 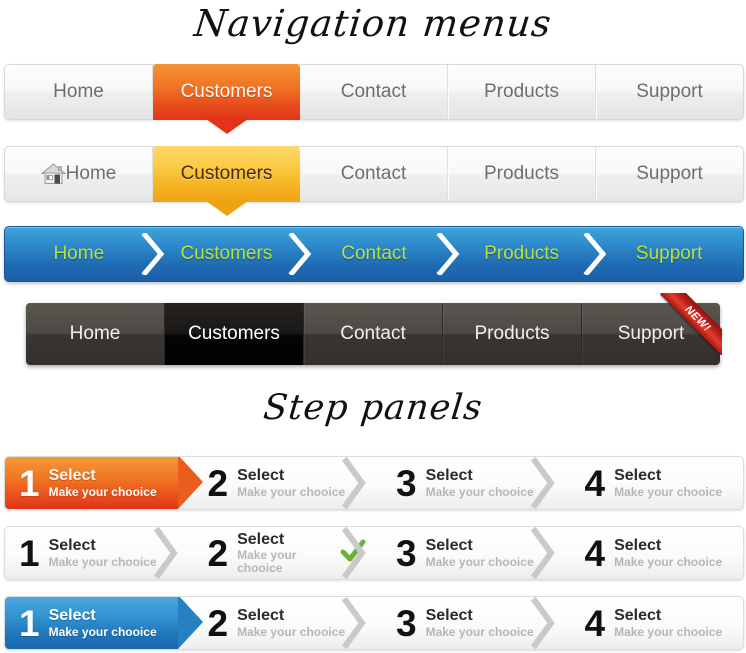 I want to click on navbar-light-orange: Home Customers Contact Products Support, so click(x=374, y=99).